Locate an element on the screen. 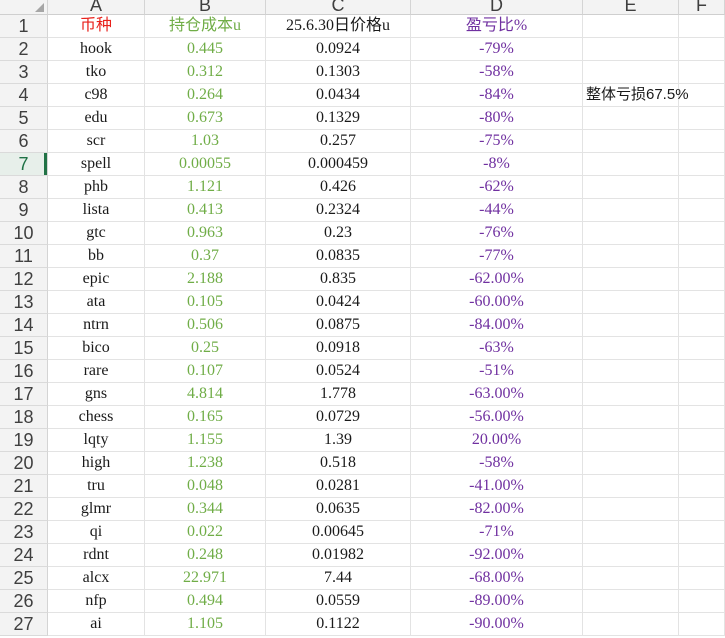 This screenshot has width=725, height=638. cell-coin: edu is located at coordinates (96, 118).